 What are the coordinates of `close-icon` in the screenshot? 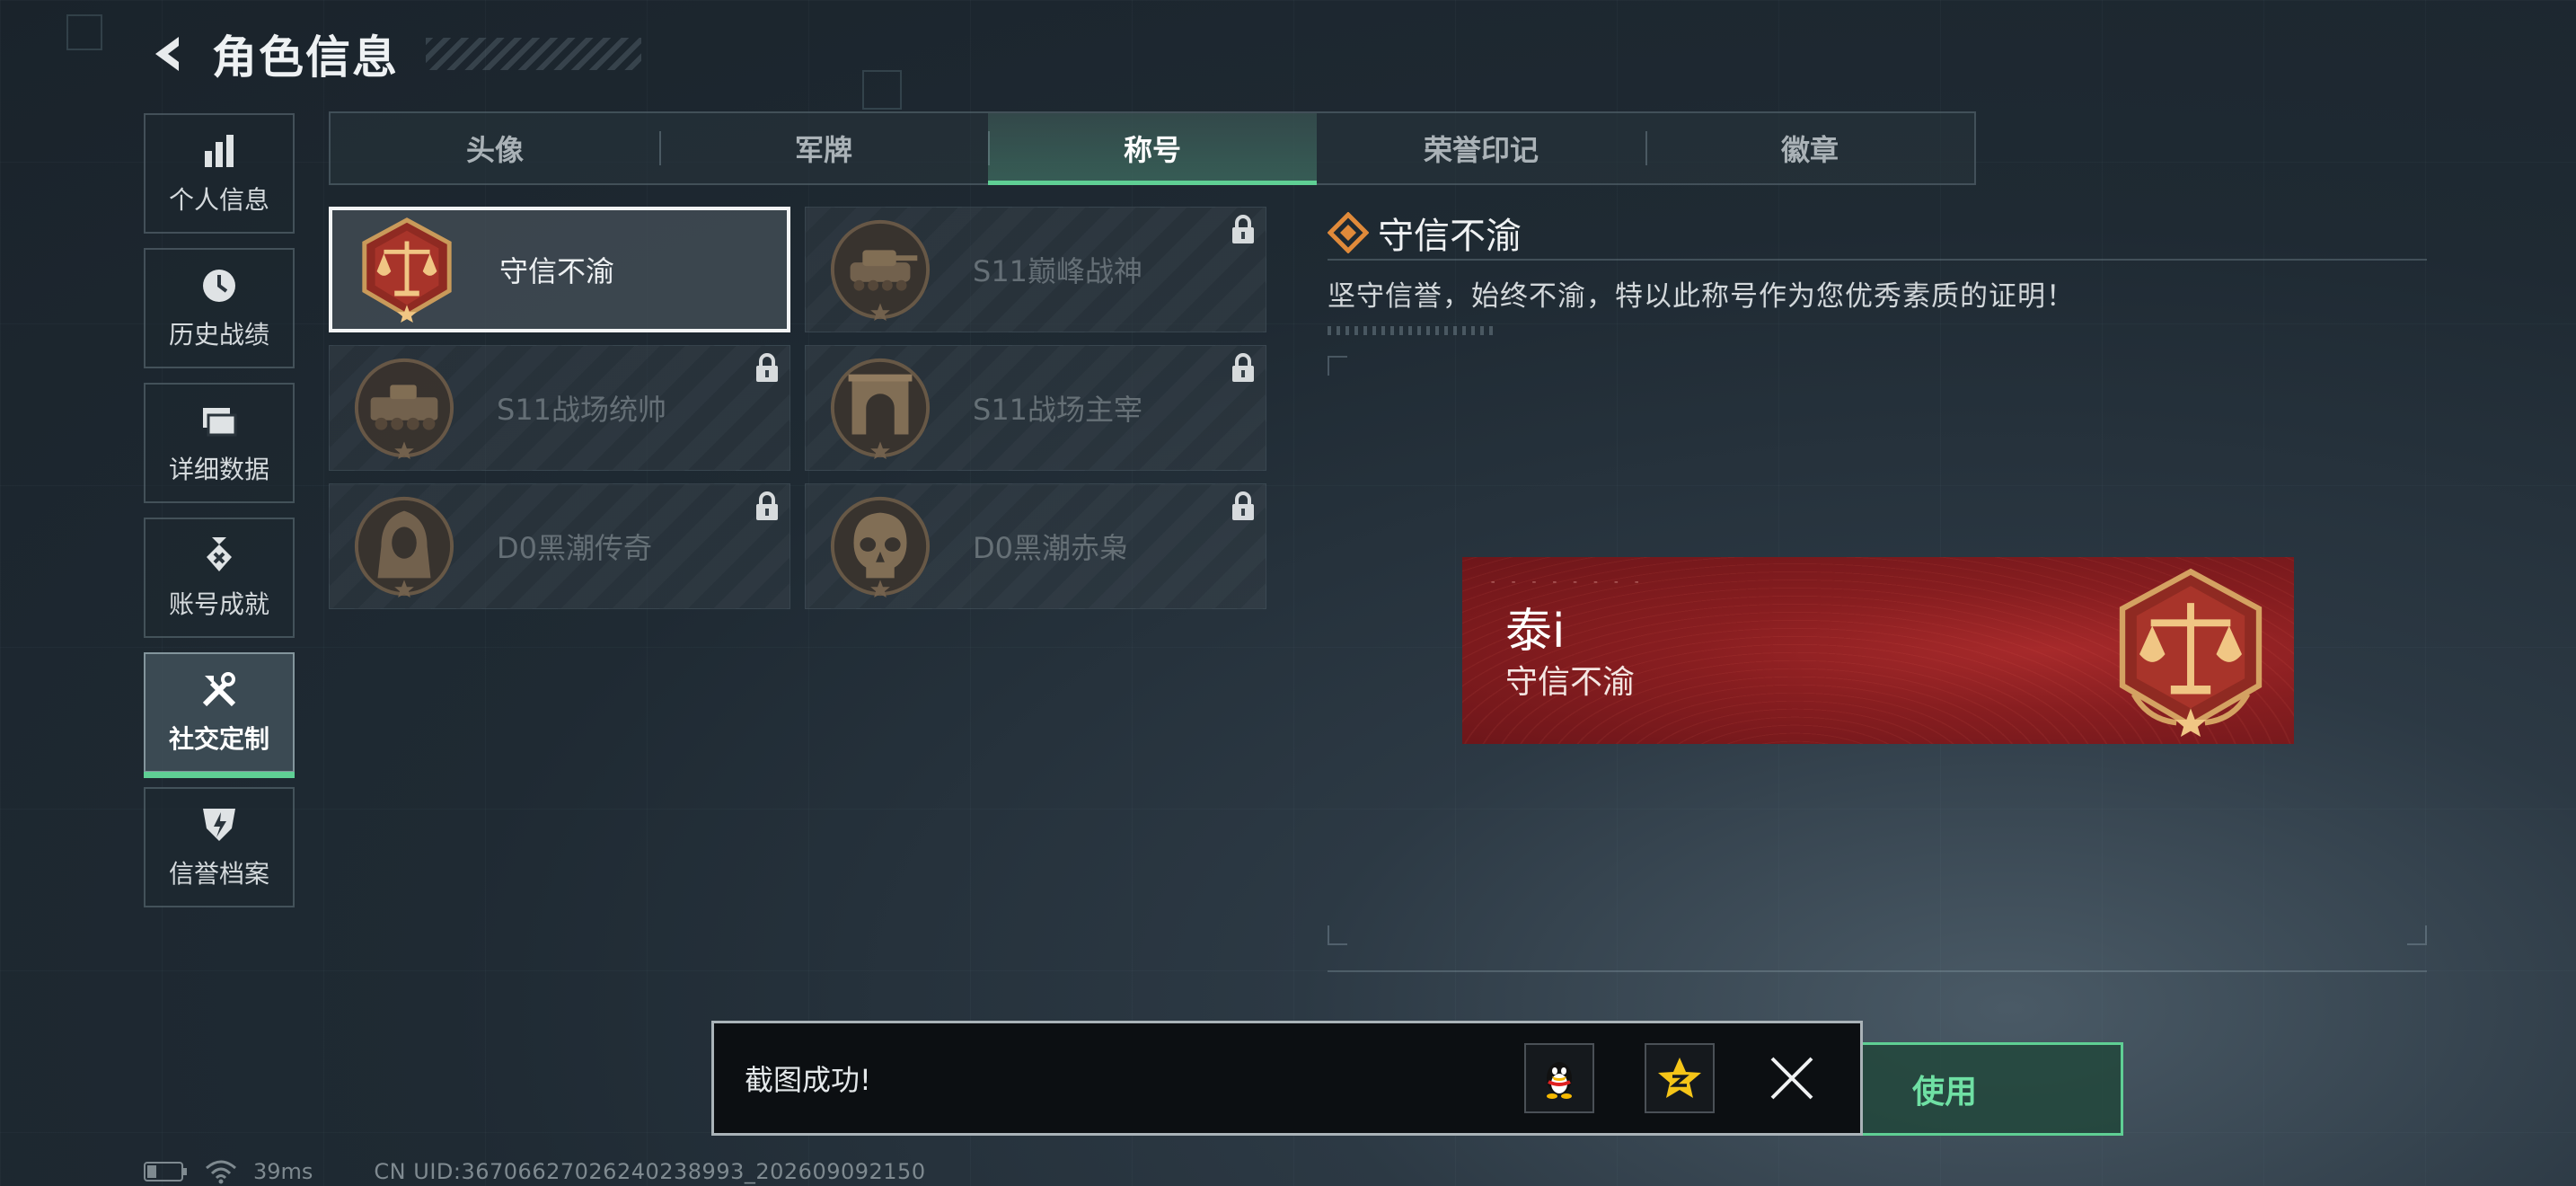 It's located at (1791, 1078).